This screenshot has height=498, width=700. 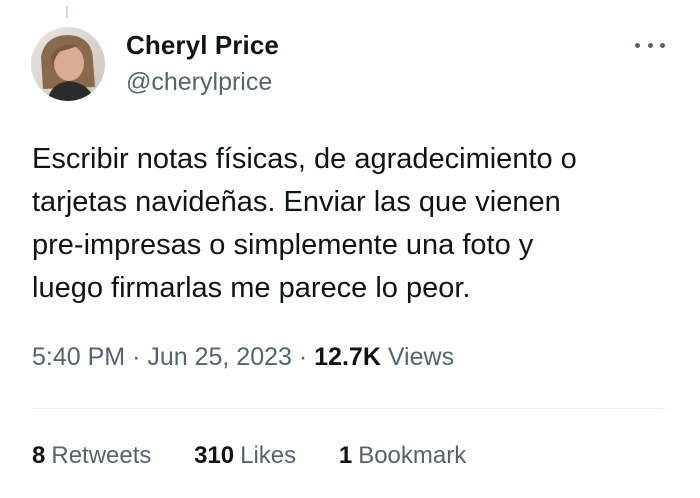 What do you see at coordinates (412, 455) in the screenshot?
I see `bookmarks-label: Bookmark` at bounding box center [412, 455].